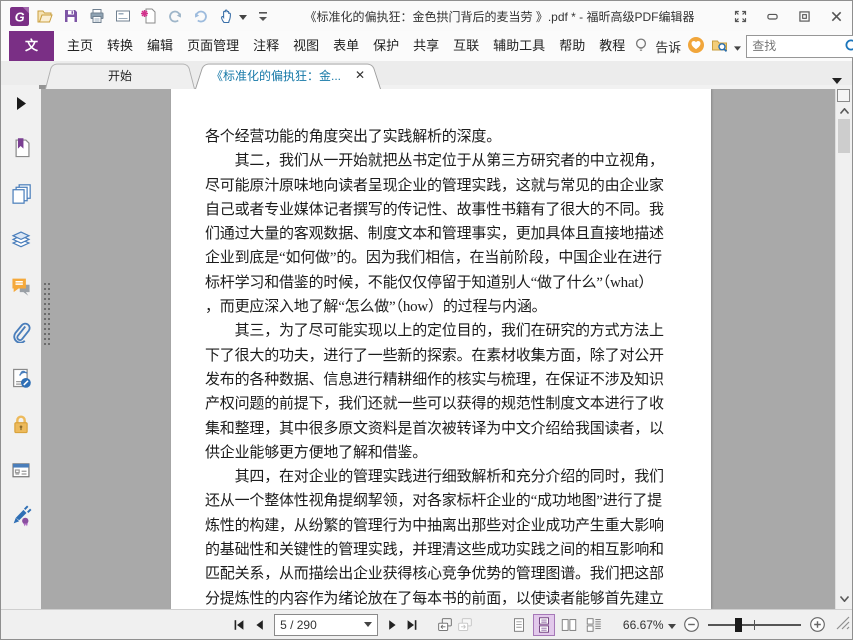 Image resolution: width=853 pixels, height=640 pixels. What do you see at coordinates (263, 16) in the screenshot?
I see `customize-toolbar-icon` at bounding box center [263, 16].